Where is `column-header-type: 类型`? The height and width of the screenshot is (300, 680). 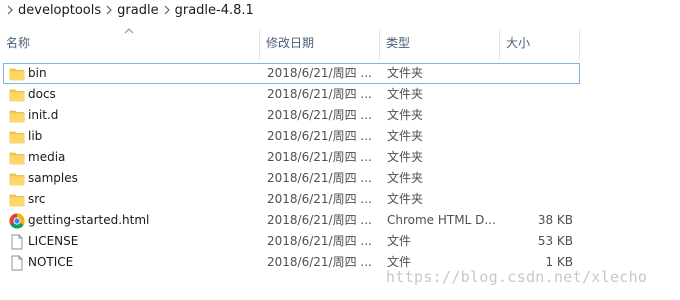 column-header-type: 类型 is located at coordinates (440, 45).